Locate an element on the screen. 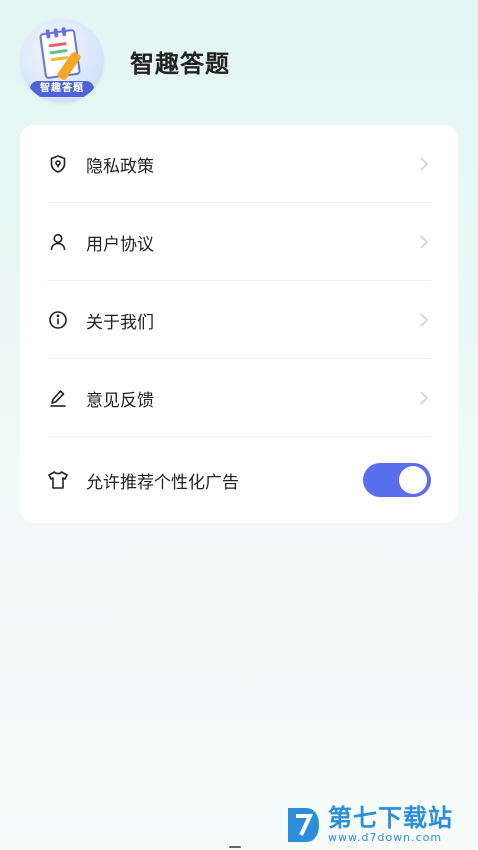 This screenshot has height=850, width=478. app-logo: 智趣答题 is located at coordinates (62, 61).